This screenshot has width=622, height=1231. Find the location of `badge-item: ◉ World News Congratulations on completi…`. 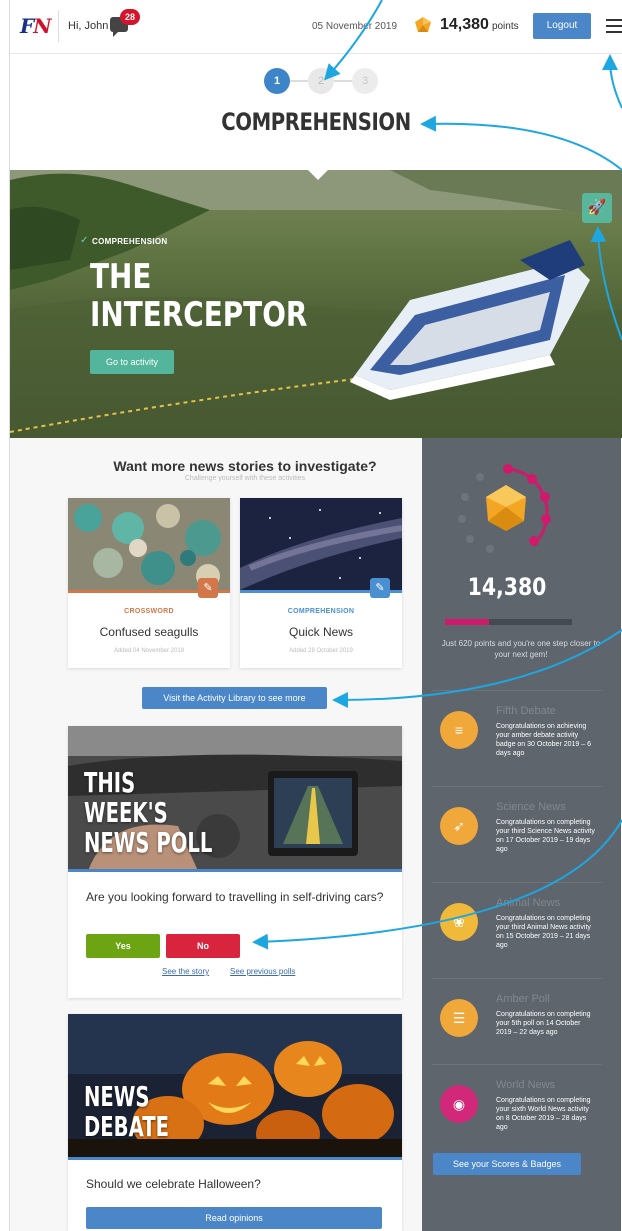

badge-item: ◉ World News Congratulations on completi… is located at coordinates (517, 1109).